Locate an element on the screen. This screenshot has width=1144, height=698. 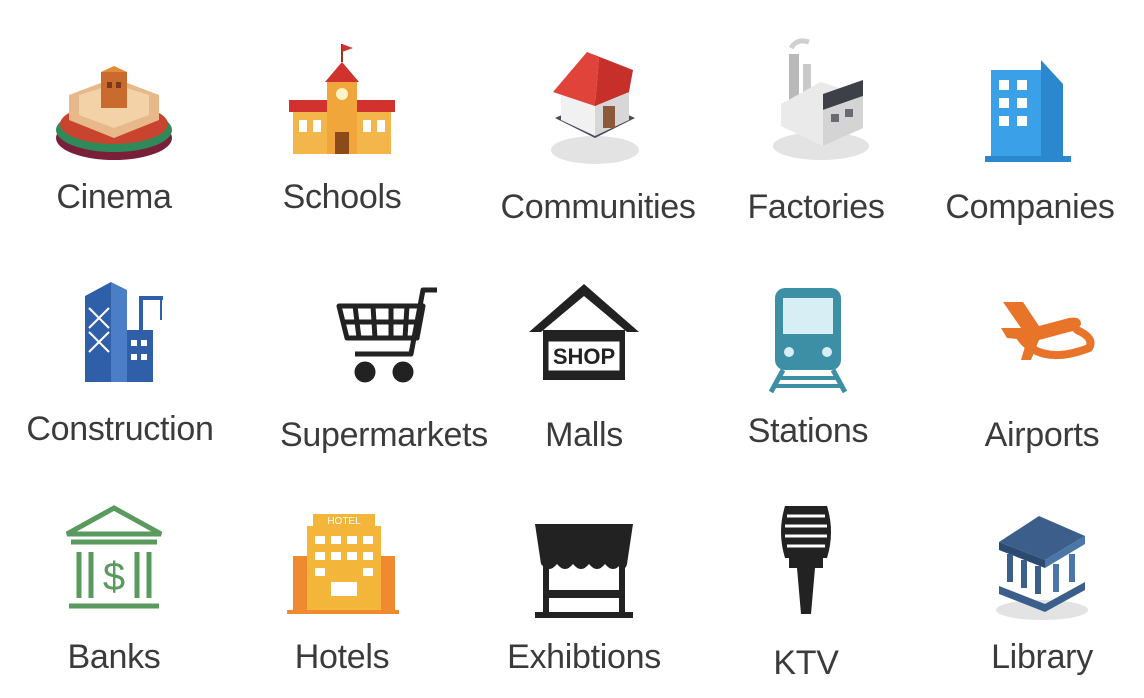
grid-item-ktv: KTV is located at coordinates (806, 586).